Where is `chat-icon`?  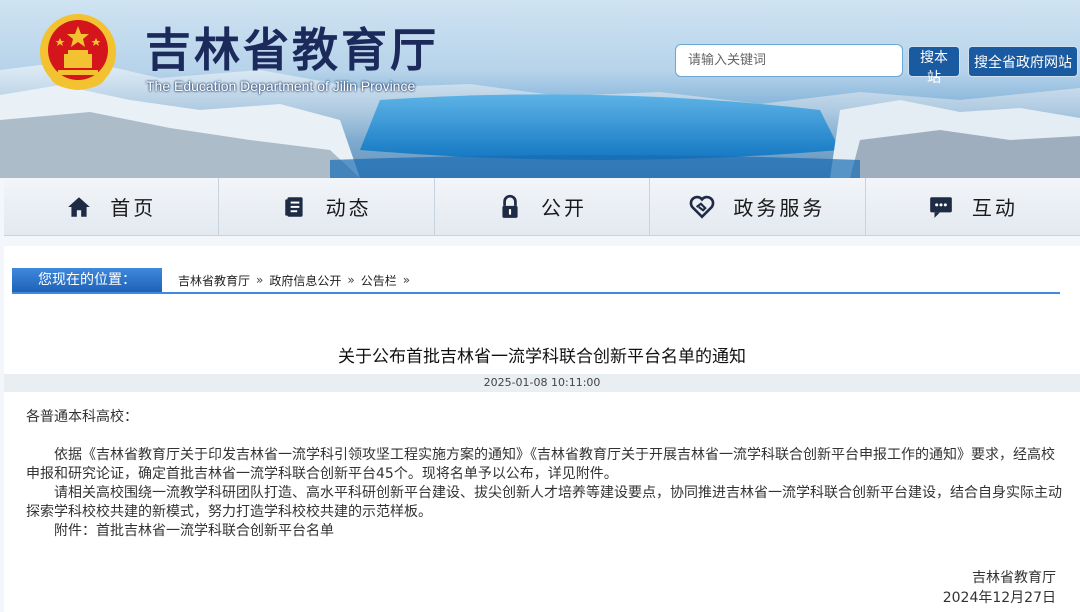
chat-icon is located at coordinates (940, 207).